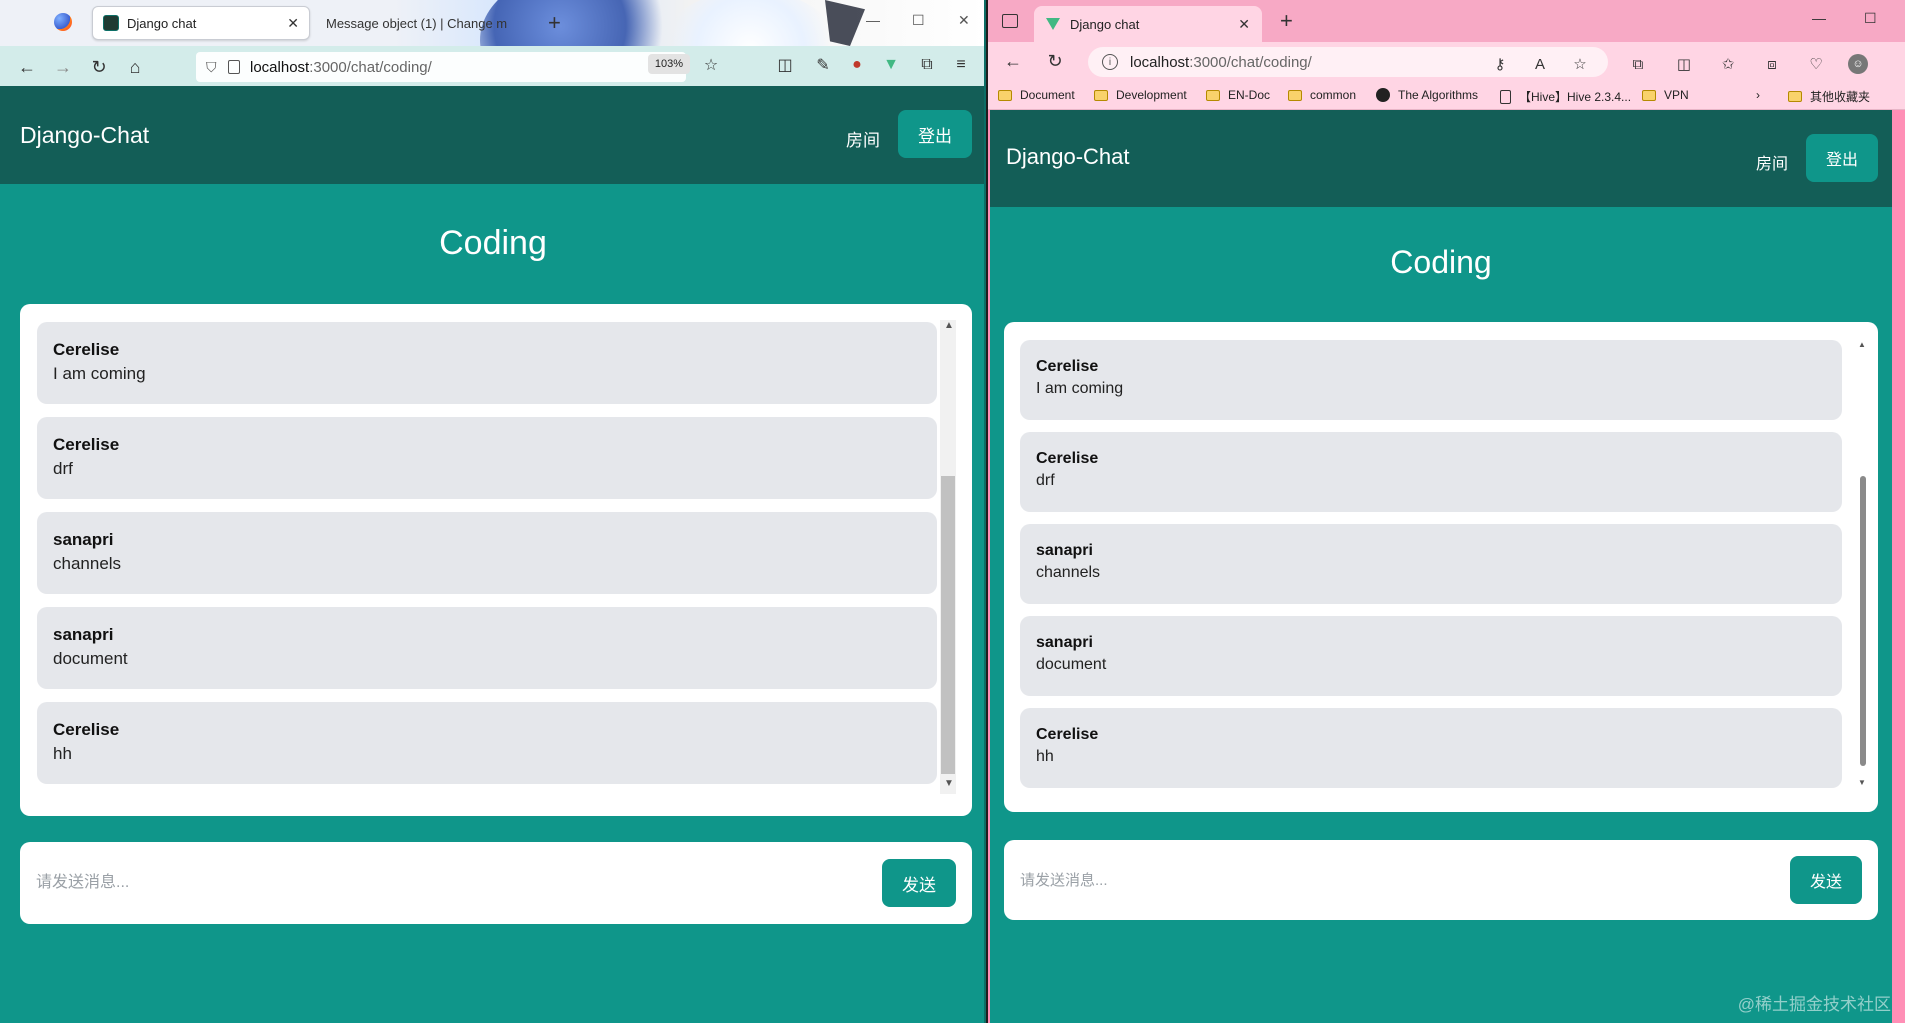  What do you see at coordinates (1431, 472) in the screenshot?
I see `message-item: Cerelise drf` at bounding box center [1431, 472].